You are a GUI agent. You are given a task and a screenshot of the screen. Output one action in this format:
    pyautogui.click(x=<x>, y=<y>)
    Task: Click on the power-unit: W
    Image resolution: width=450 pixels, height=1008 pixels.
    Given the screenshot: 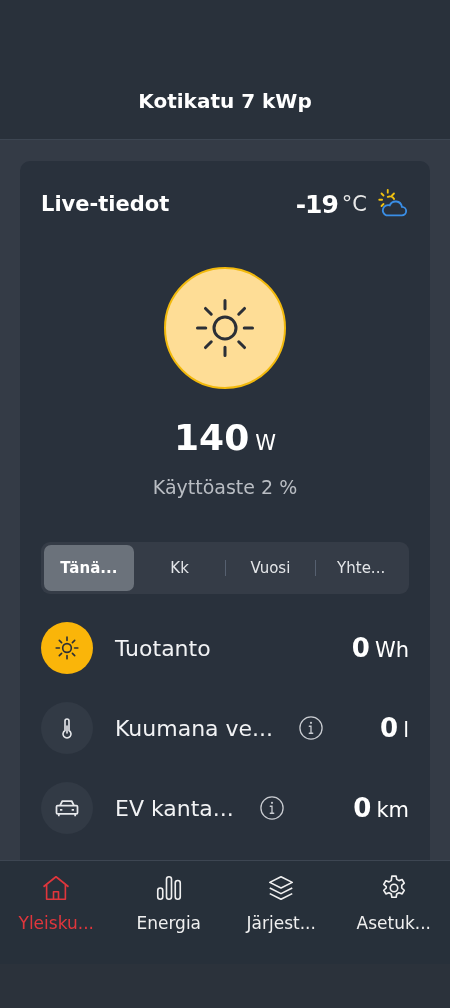 What is the action you would take?
    pyautogui.click(x=265, y=443)
    